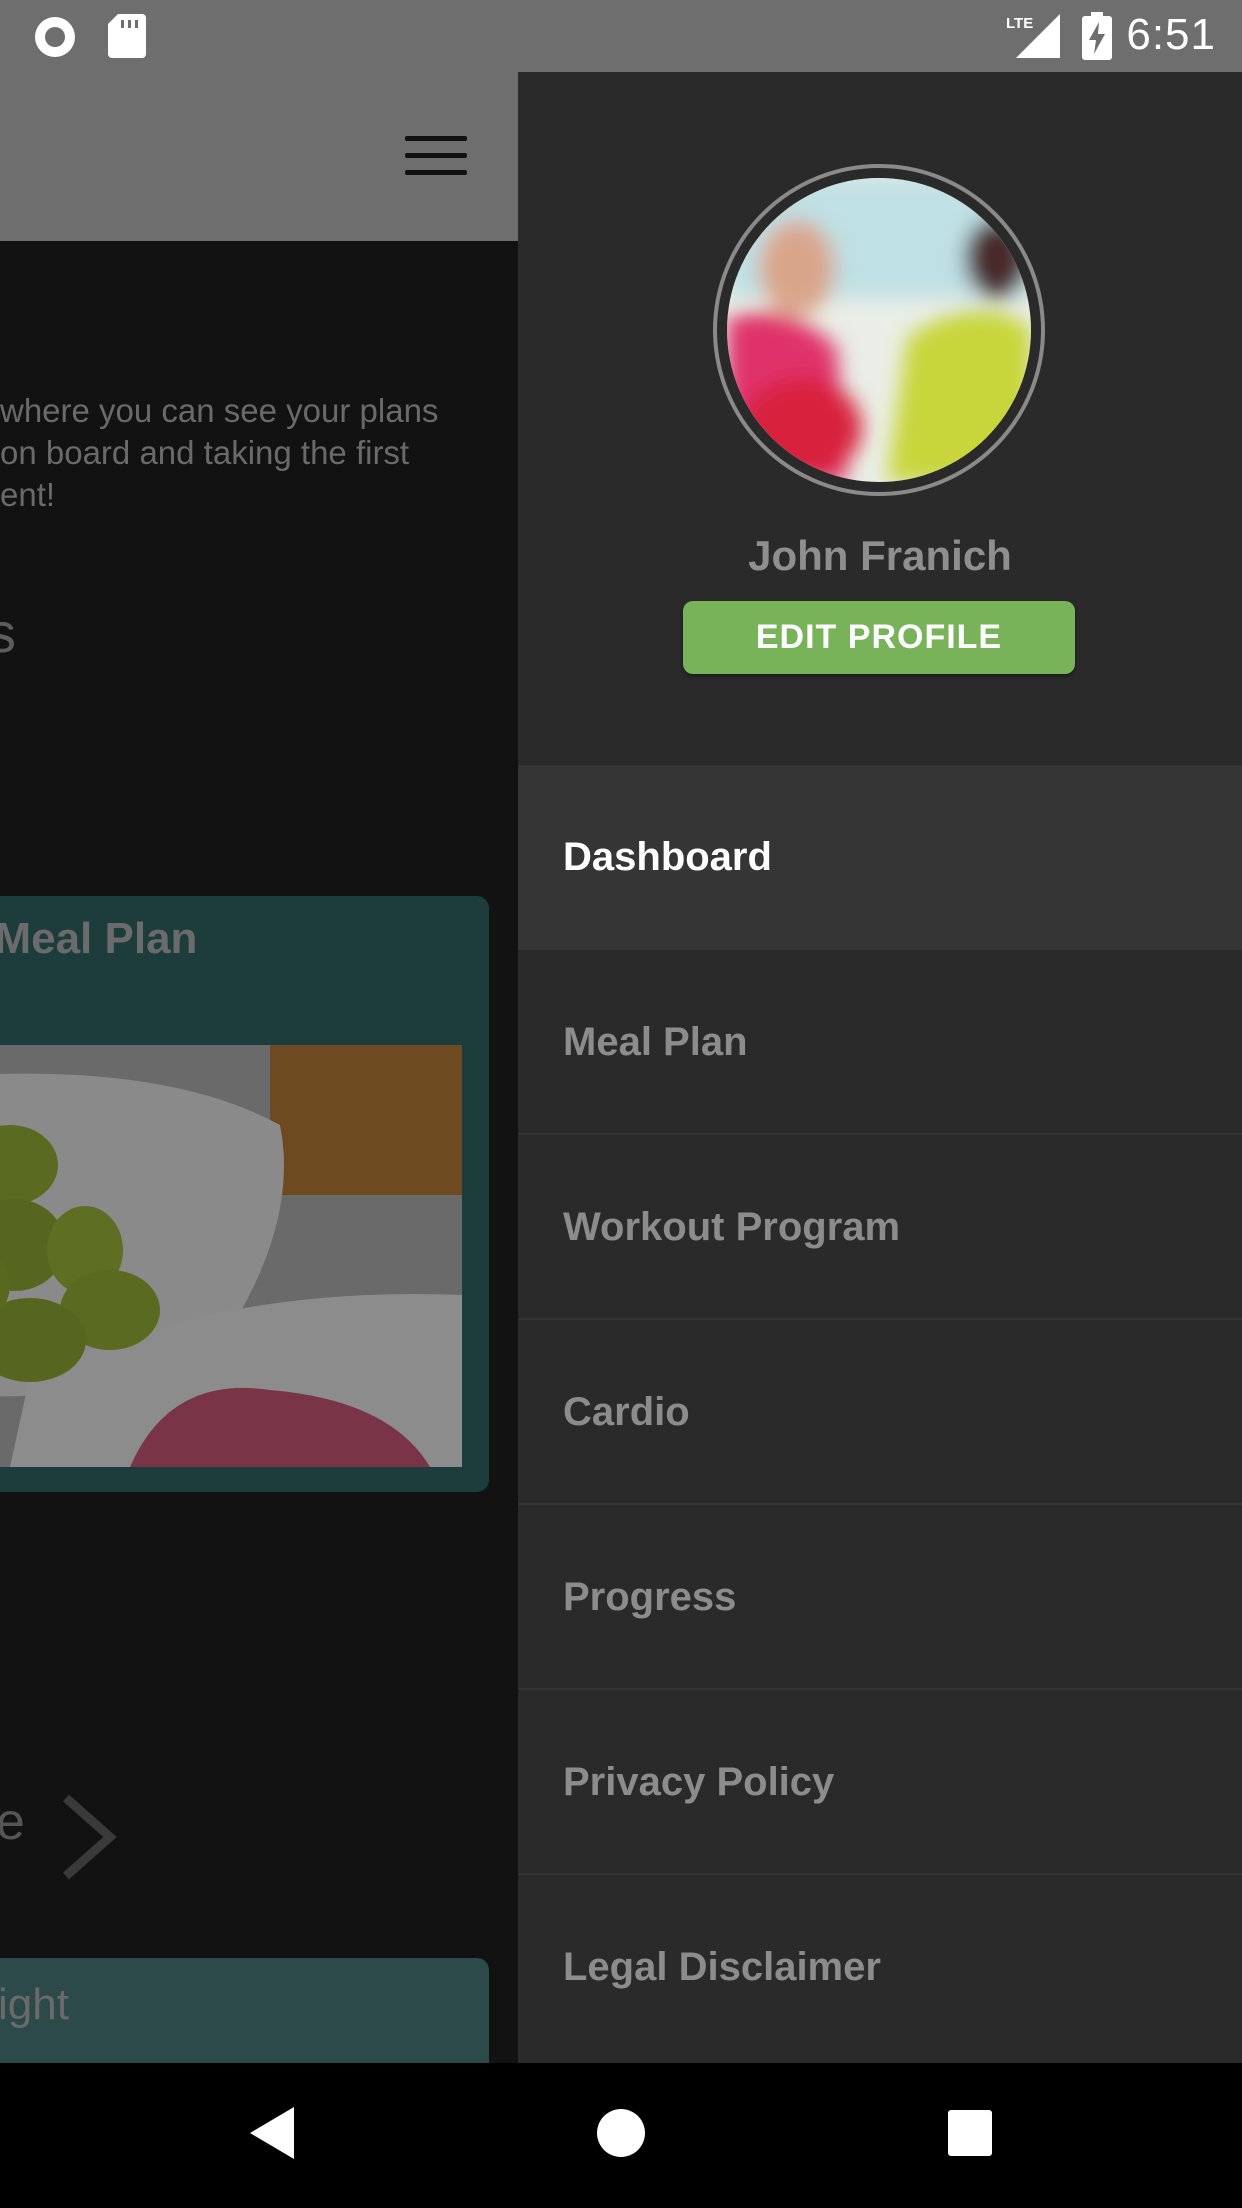  I want to click on menu-item-label: Cardio, so click(626, 1412).